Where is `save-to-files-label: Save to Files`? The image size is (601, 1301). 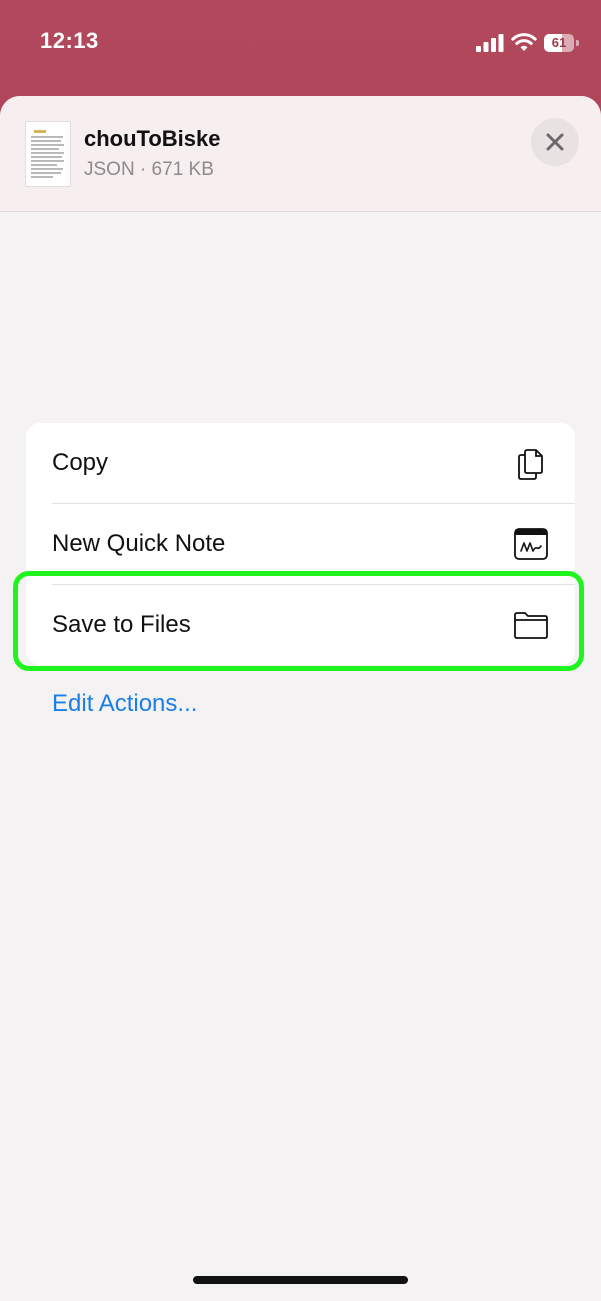 save-to-files-label: Save to Files is located at coordinates (121, 624).